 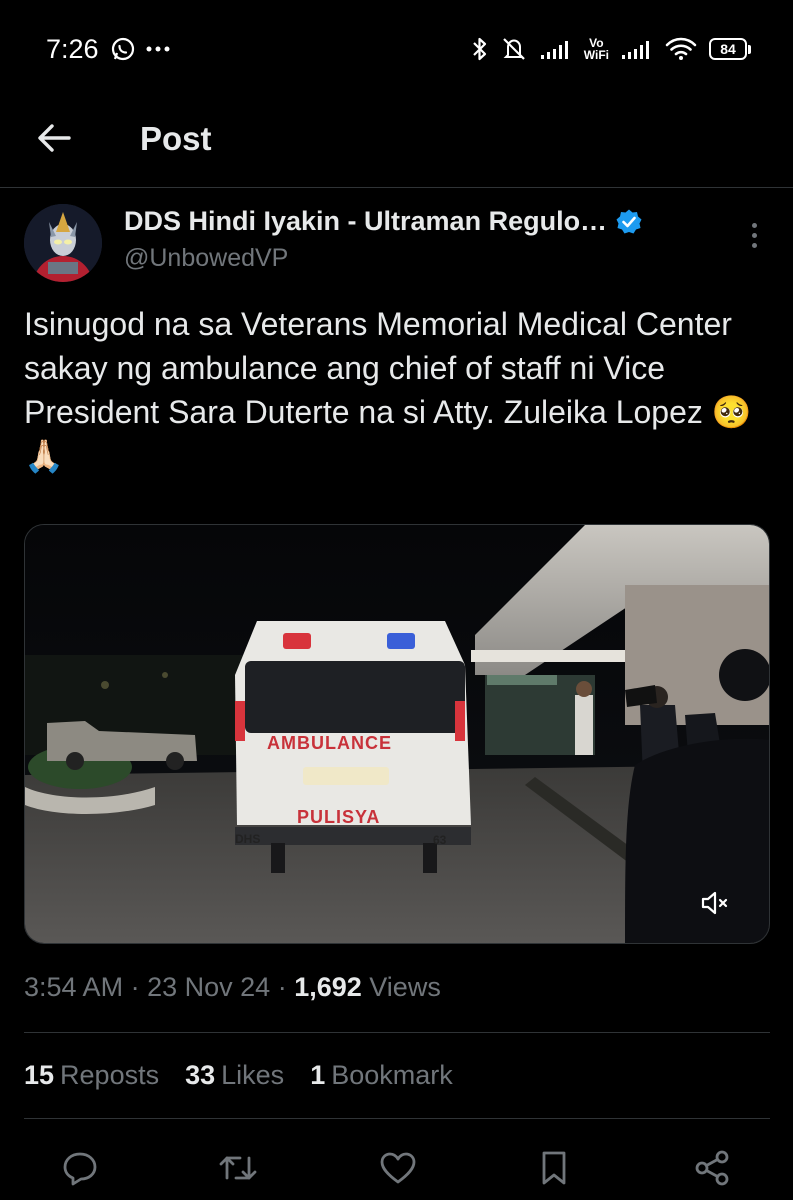 I want to click on repost-icon, so click(x=238, y=1168).